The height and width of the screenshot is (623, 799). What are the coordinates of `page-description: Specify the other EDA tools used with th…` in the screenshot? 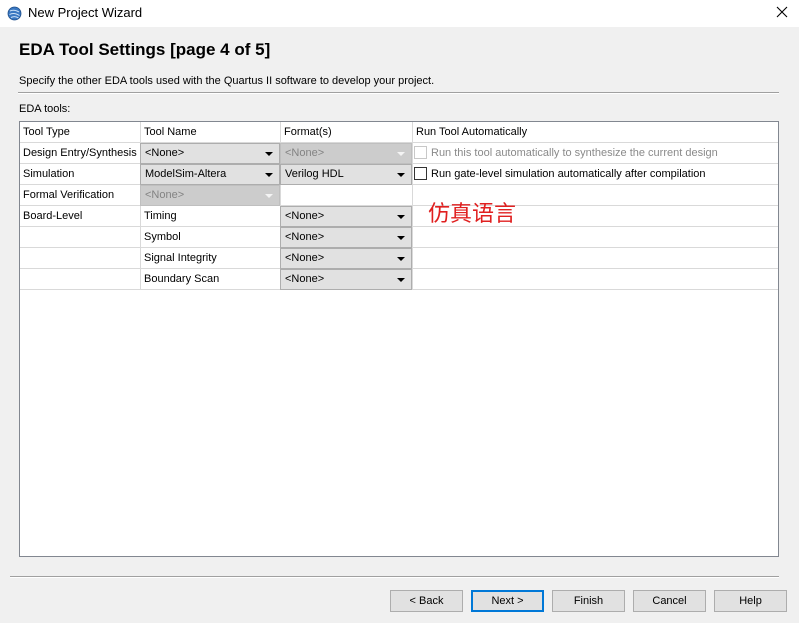 It's located at (227, 81).